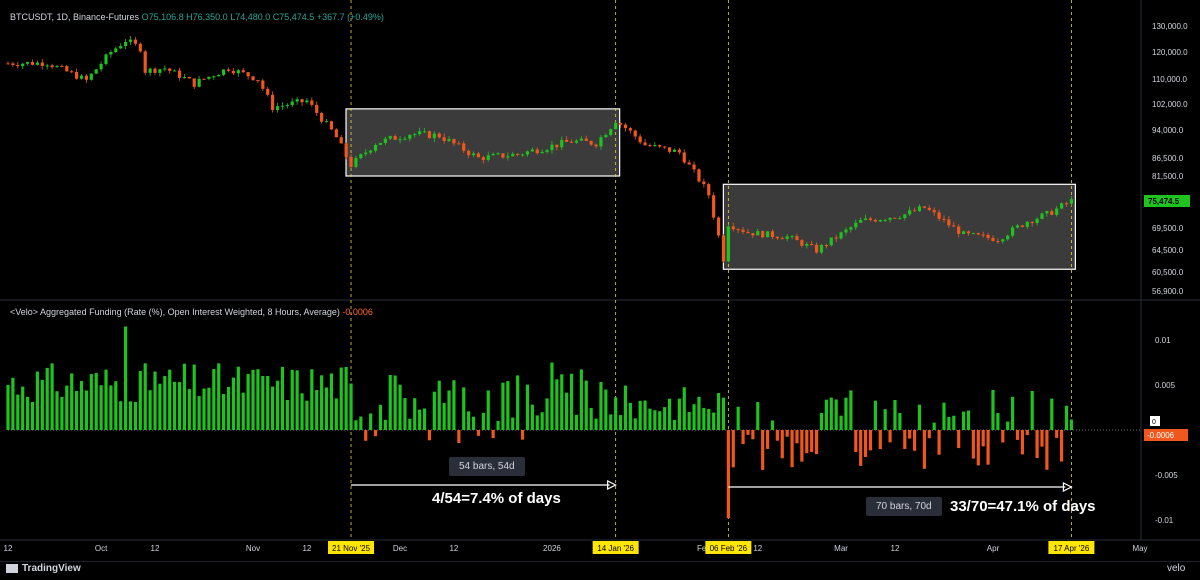 The image size is (1200, 580). Describe the element at coordinates (487, 466) in the screenshot. I see `range1-label: 54 bars, 54d` at that location.